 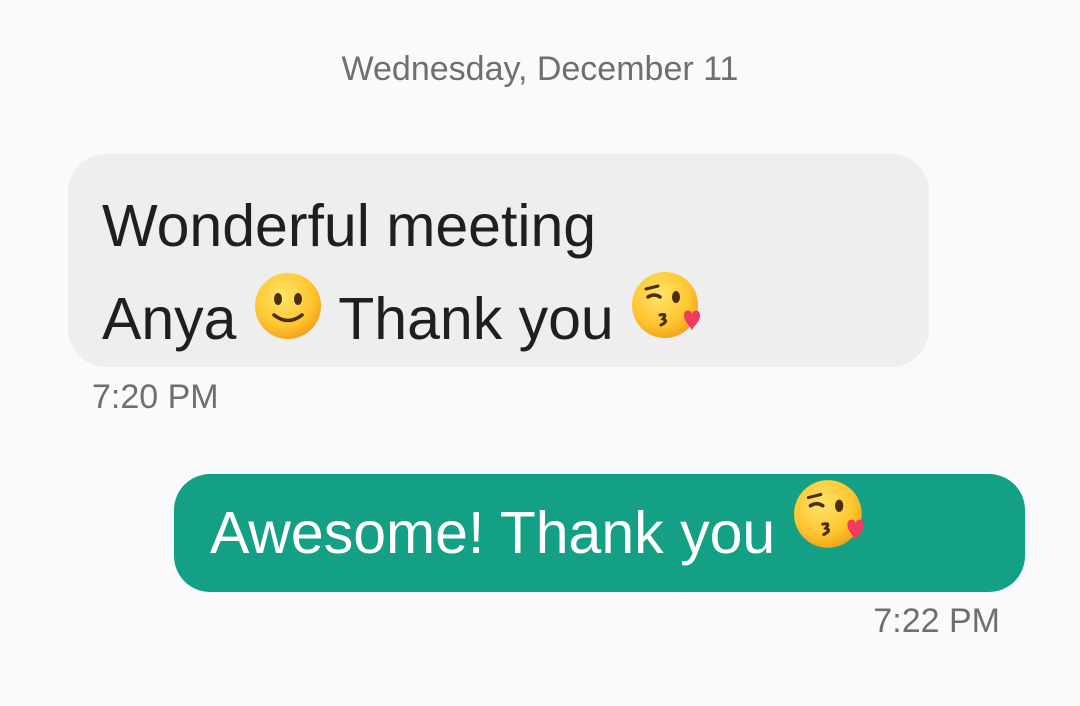 I want to click on message-text-name: Anya, so click(x=169, y=319).